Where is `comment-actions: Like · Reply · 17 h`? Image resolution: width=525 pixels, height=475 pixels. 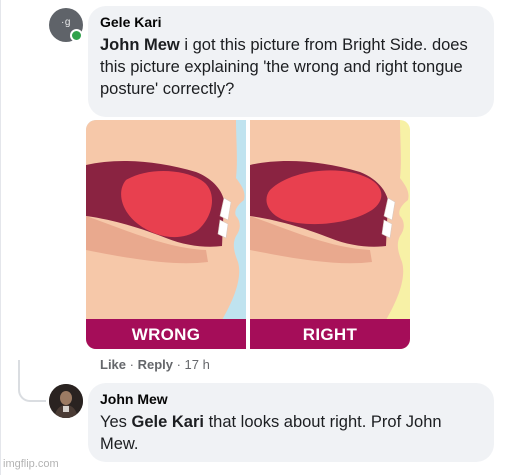
comment-actions: Like · Reply · 17 h is located at coordinates (155, 364).